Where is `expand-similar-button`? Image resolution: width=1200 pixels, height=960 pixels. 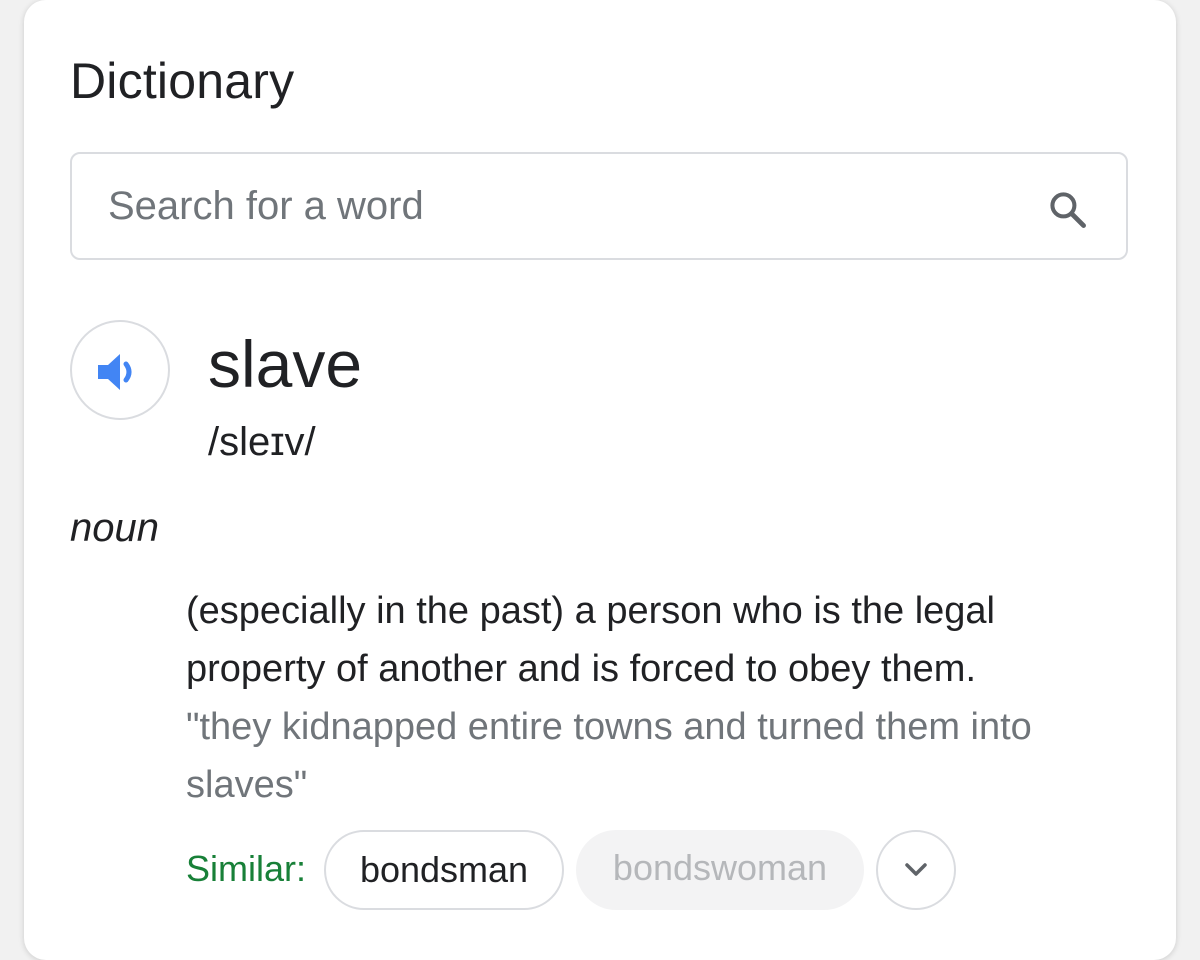 expand-similar-button is located at coordinates (916, 870).